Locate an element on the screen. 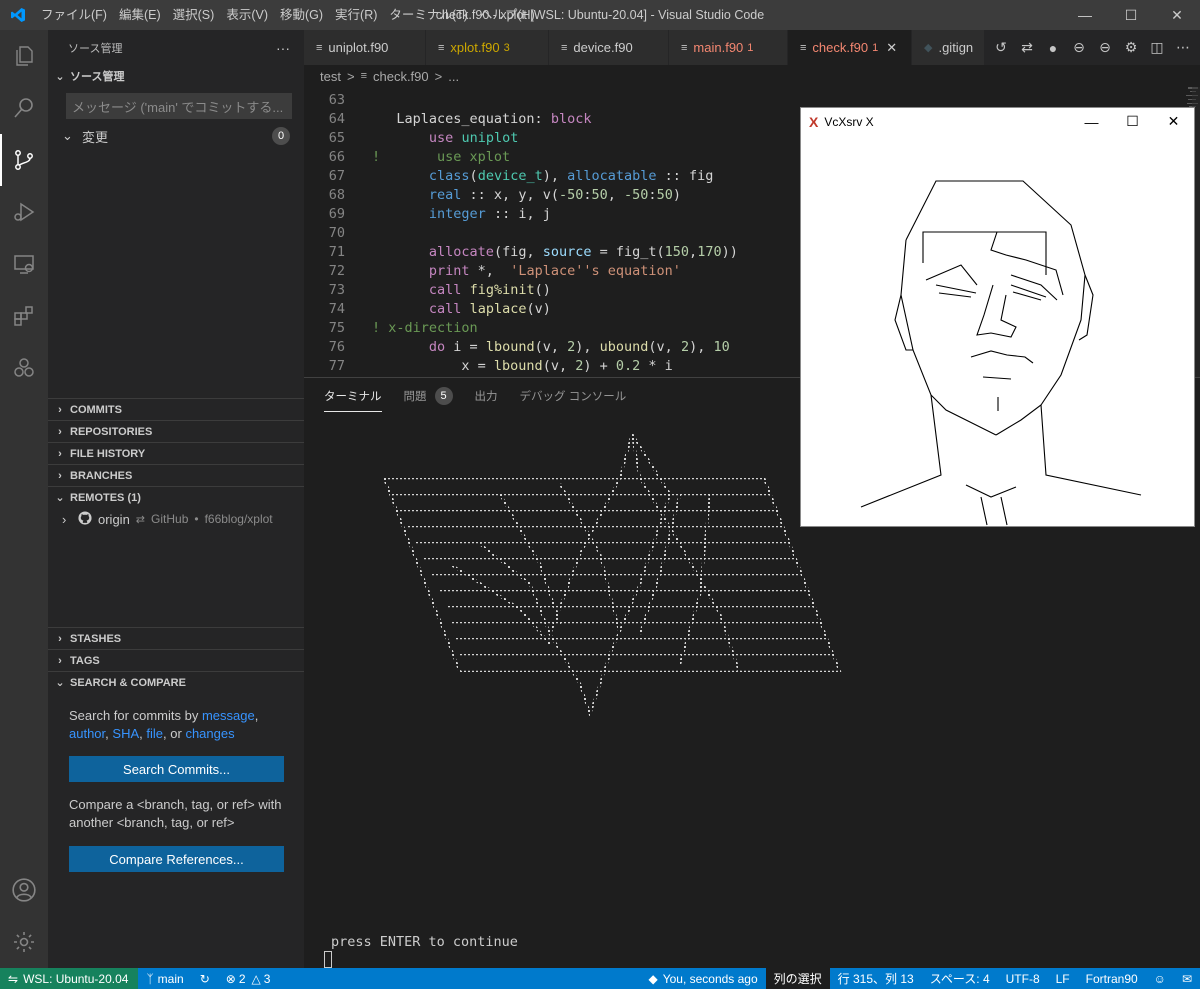 This screenshot has width=1200, height=989. remote-explorer-icon is located at coordinates (24, 264).